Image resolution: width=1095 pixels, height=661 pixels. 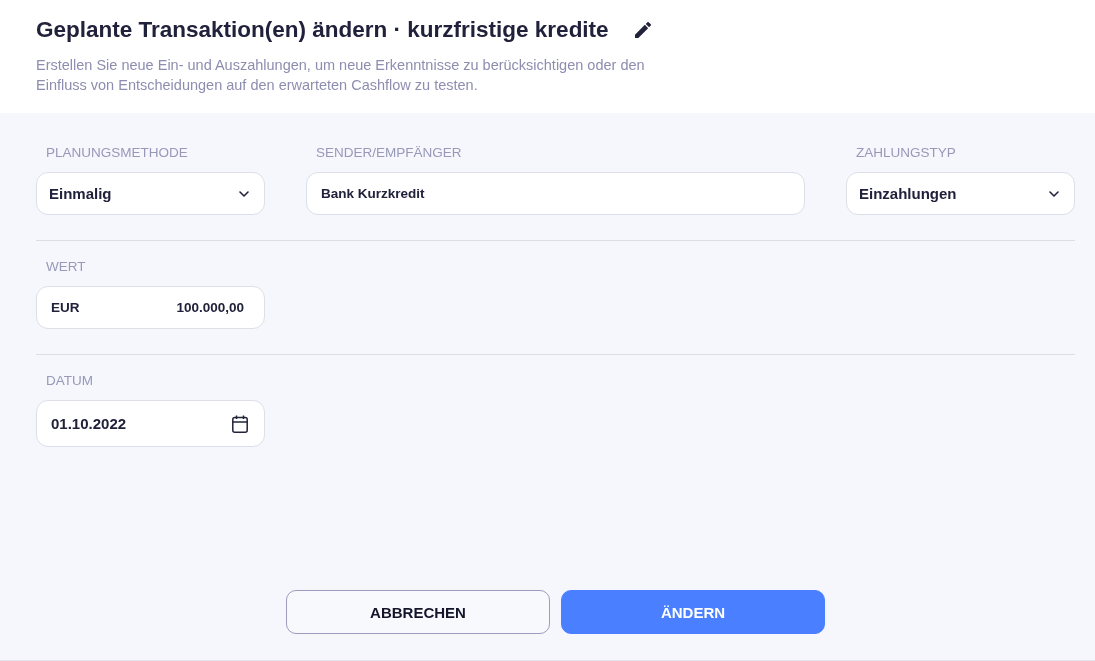 I want to click on currency-code: EUR, so click(x=65, y=307).